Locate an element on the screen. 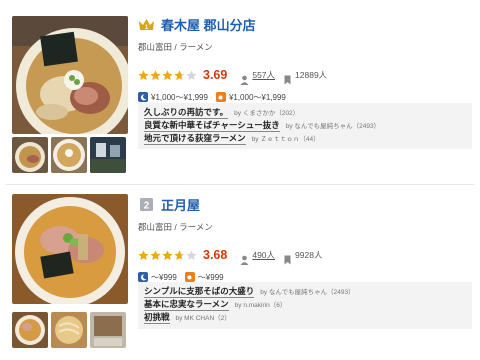 This screenshot has height=360, width=480. restaurant-name-link: 春木屋 郡山分店 is located at coordinates (208, 24).